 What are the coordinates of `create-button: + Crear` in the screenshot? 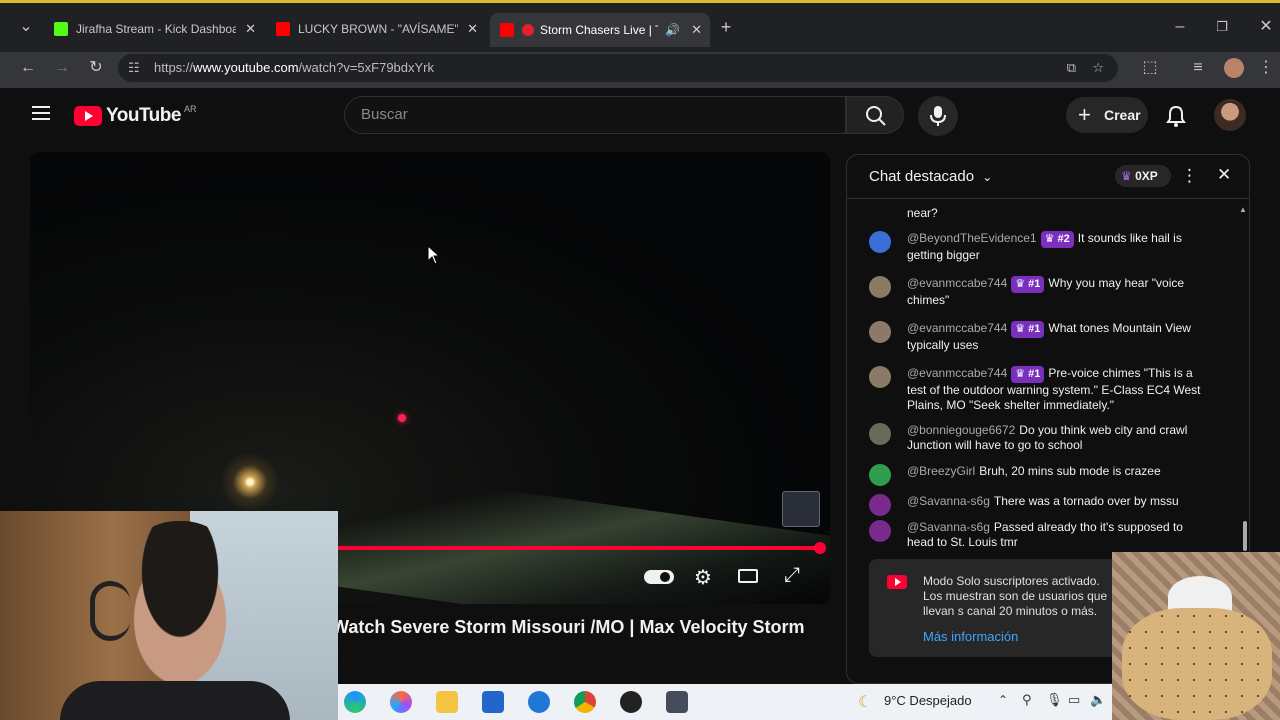 It's located at (1107, 115).